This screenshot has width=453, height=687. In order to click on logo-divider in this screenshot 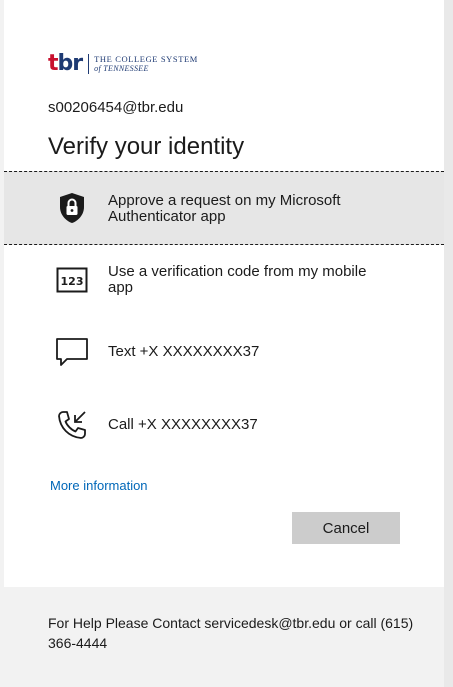, I will do `click(89, 64)`.